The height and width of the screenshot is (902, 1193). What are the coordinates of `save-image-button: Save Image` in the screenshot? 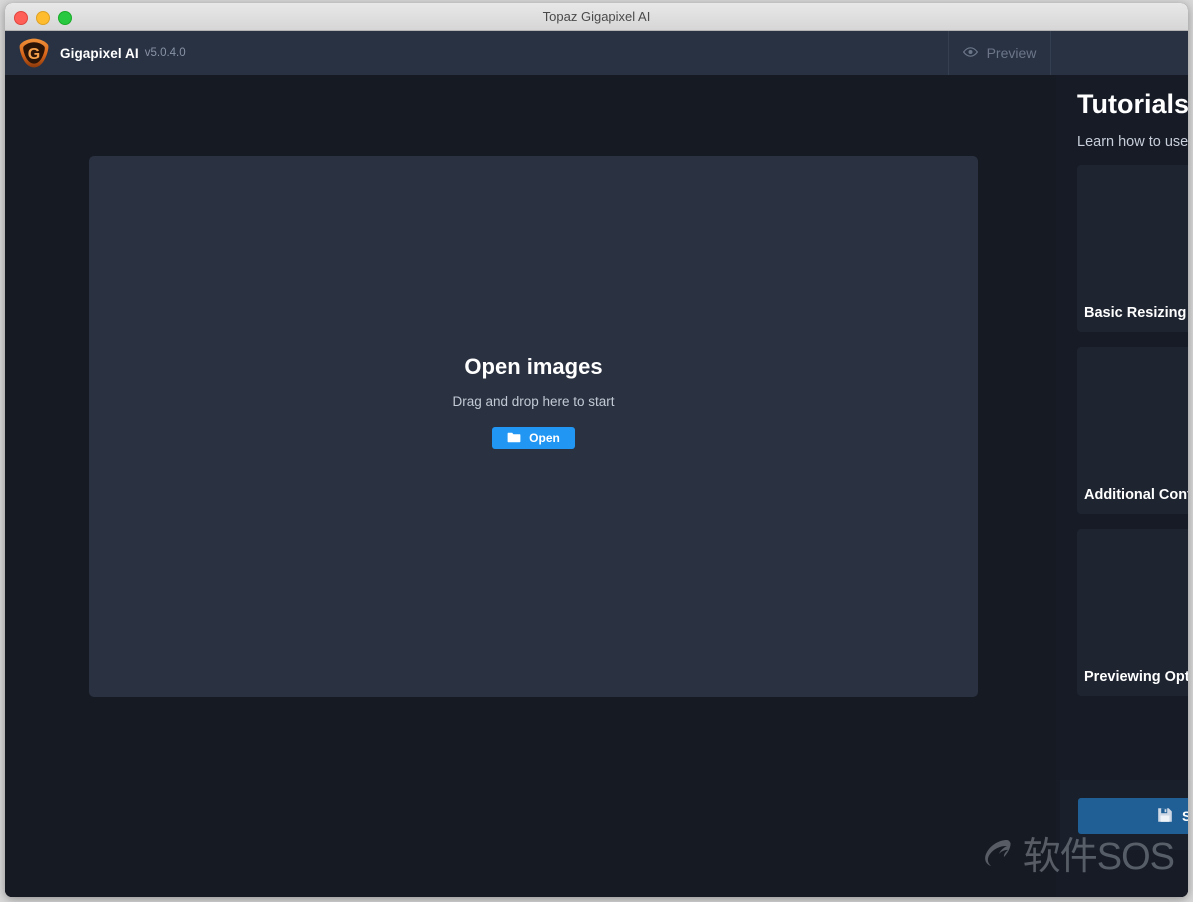 It's located at (1133, 816).